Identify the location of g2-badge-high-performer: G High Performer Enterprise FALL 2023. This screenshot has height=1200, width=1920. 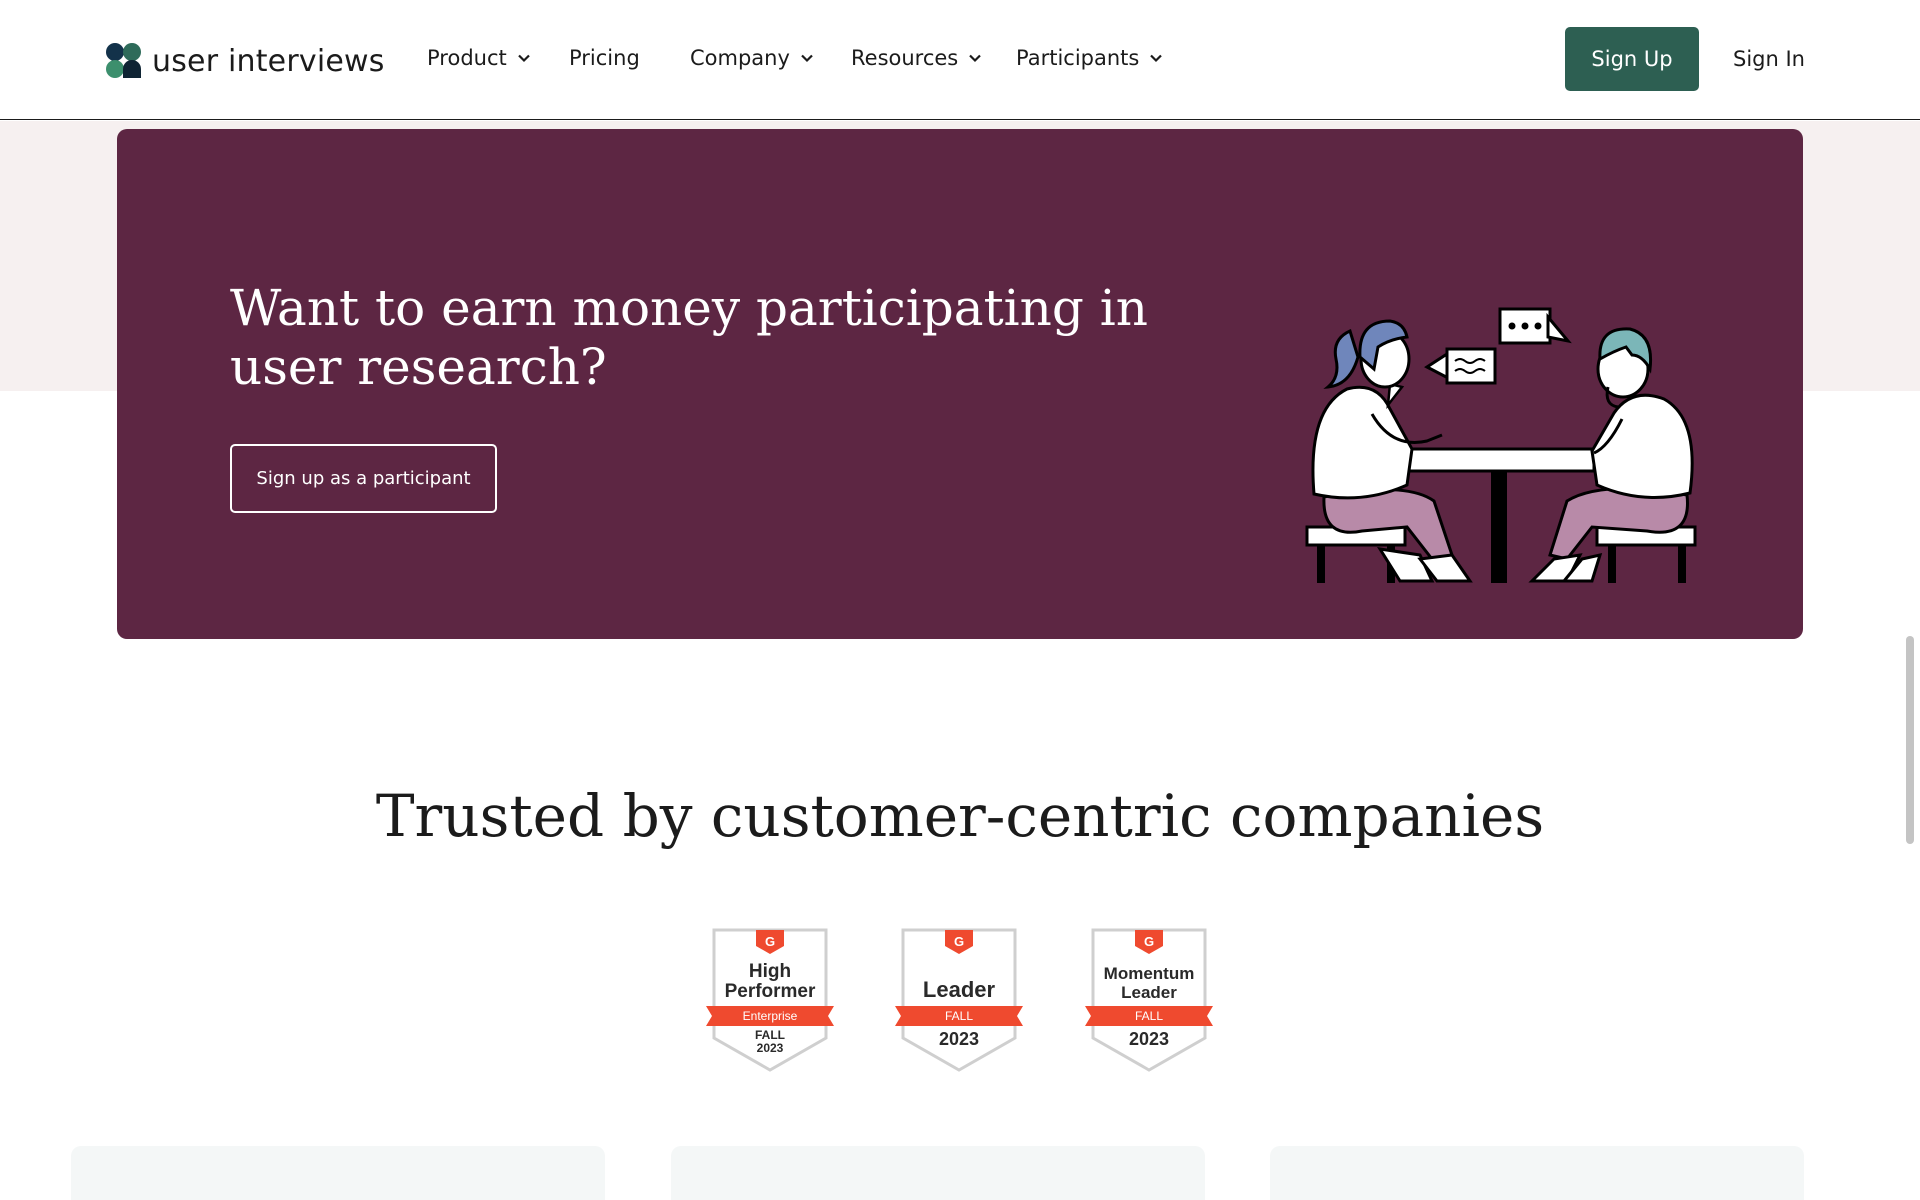
(770, 1000).